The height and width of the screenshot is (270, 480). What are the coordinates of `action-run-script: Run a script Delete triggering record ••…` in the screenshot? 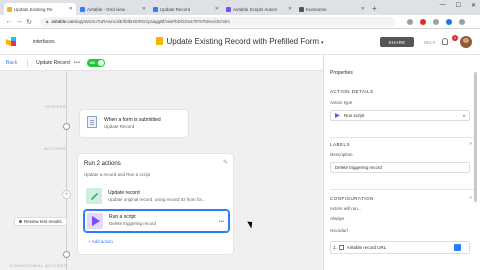 It's located at (156, 221).